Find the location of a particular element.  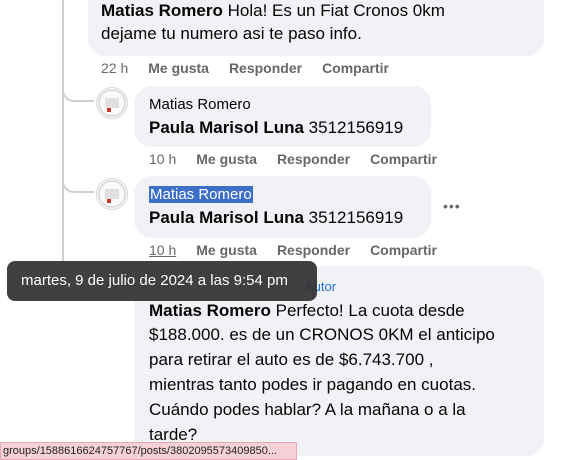

thread-line is located at coordinates (63, 135).